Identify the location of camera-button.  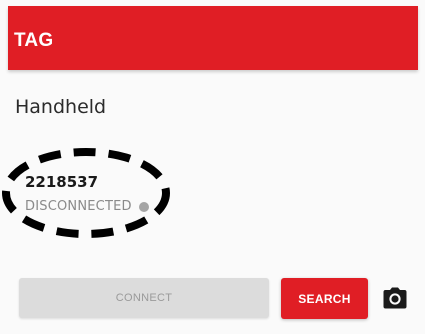
(395, 298).